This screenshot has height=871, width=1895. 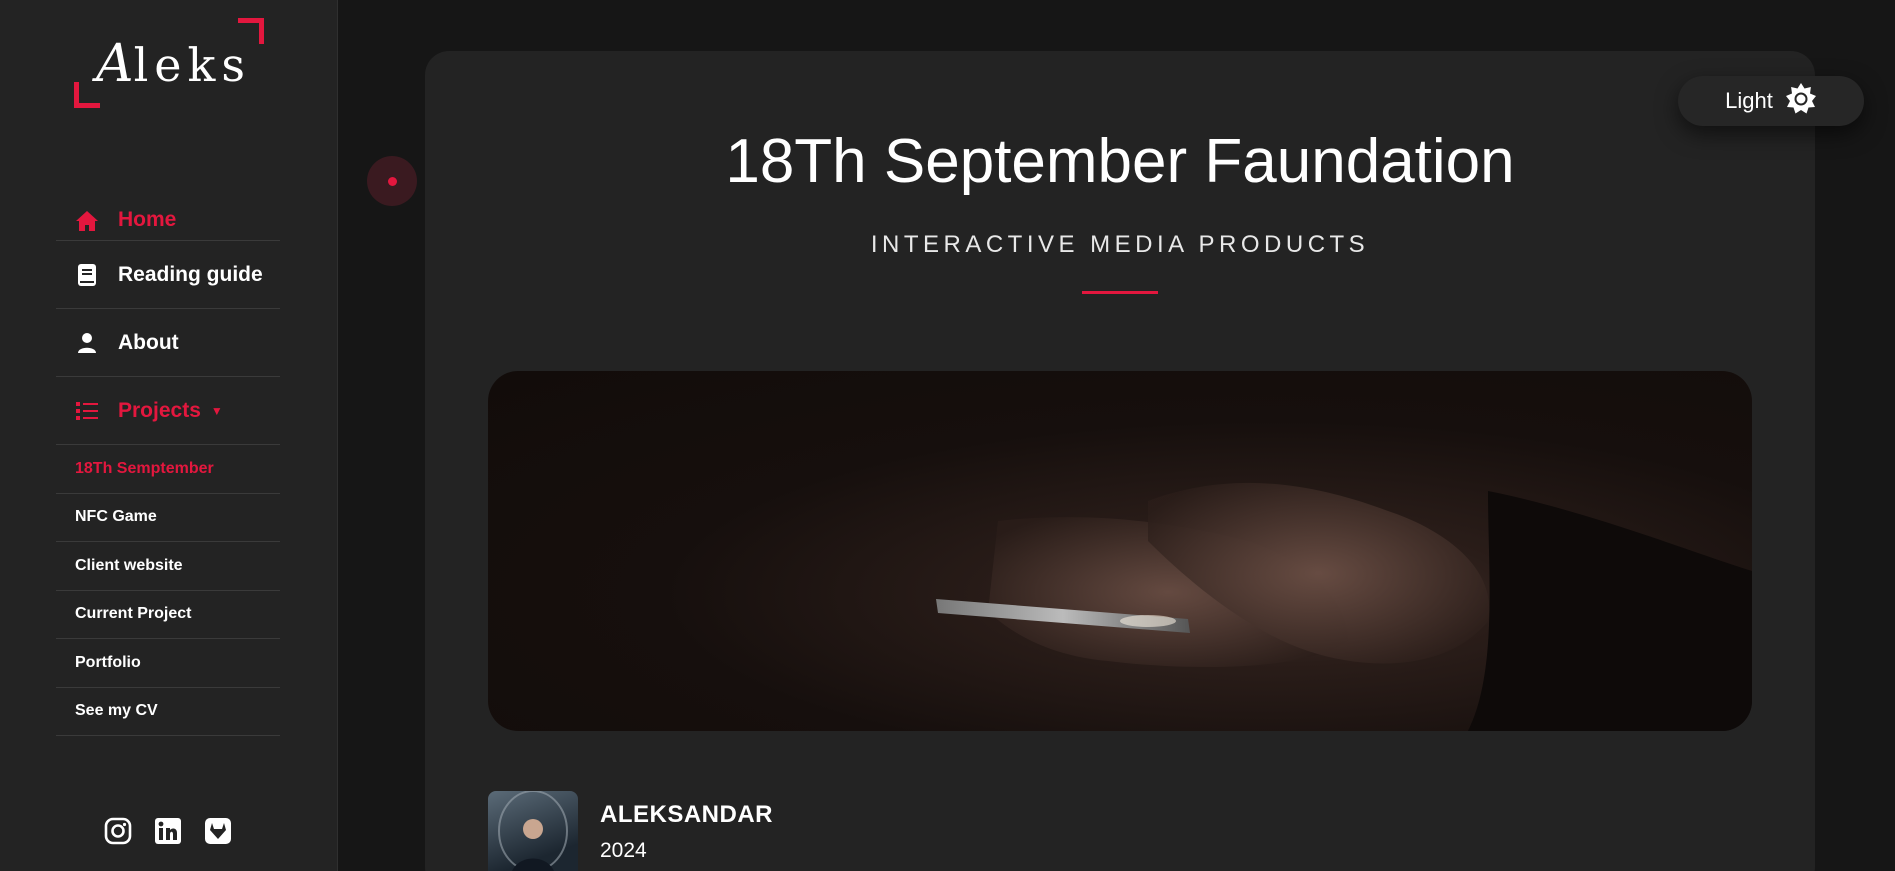 What do you see at coordinates (216, 410) in the screenshot?
I see `chevron-down-icon: ▼` at bounding box center [216, 410].